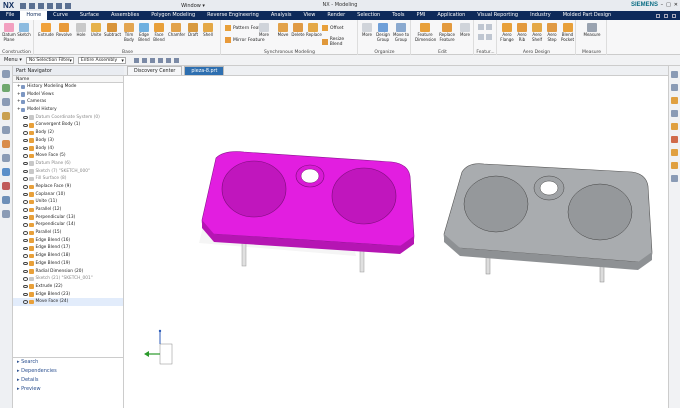  I want to click on menu-tools: Tools, so click(398, 15).